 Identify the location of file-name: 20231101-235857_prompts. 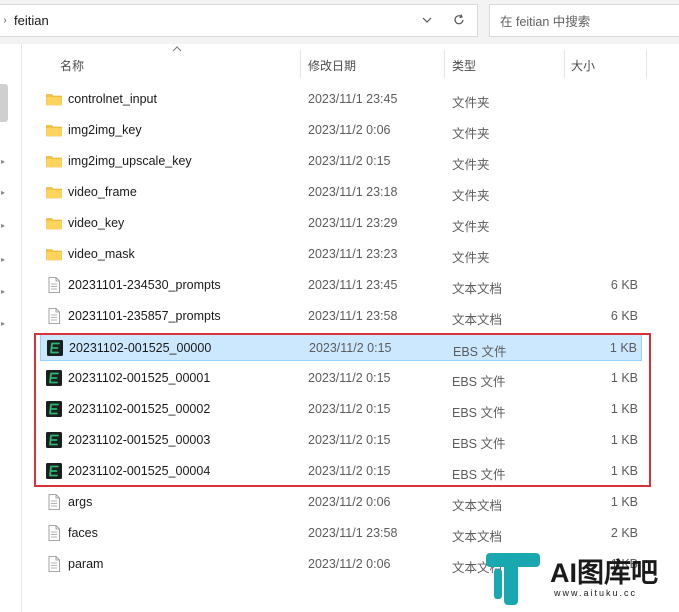
(144, 316).